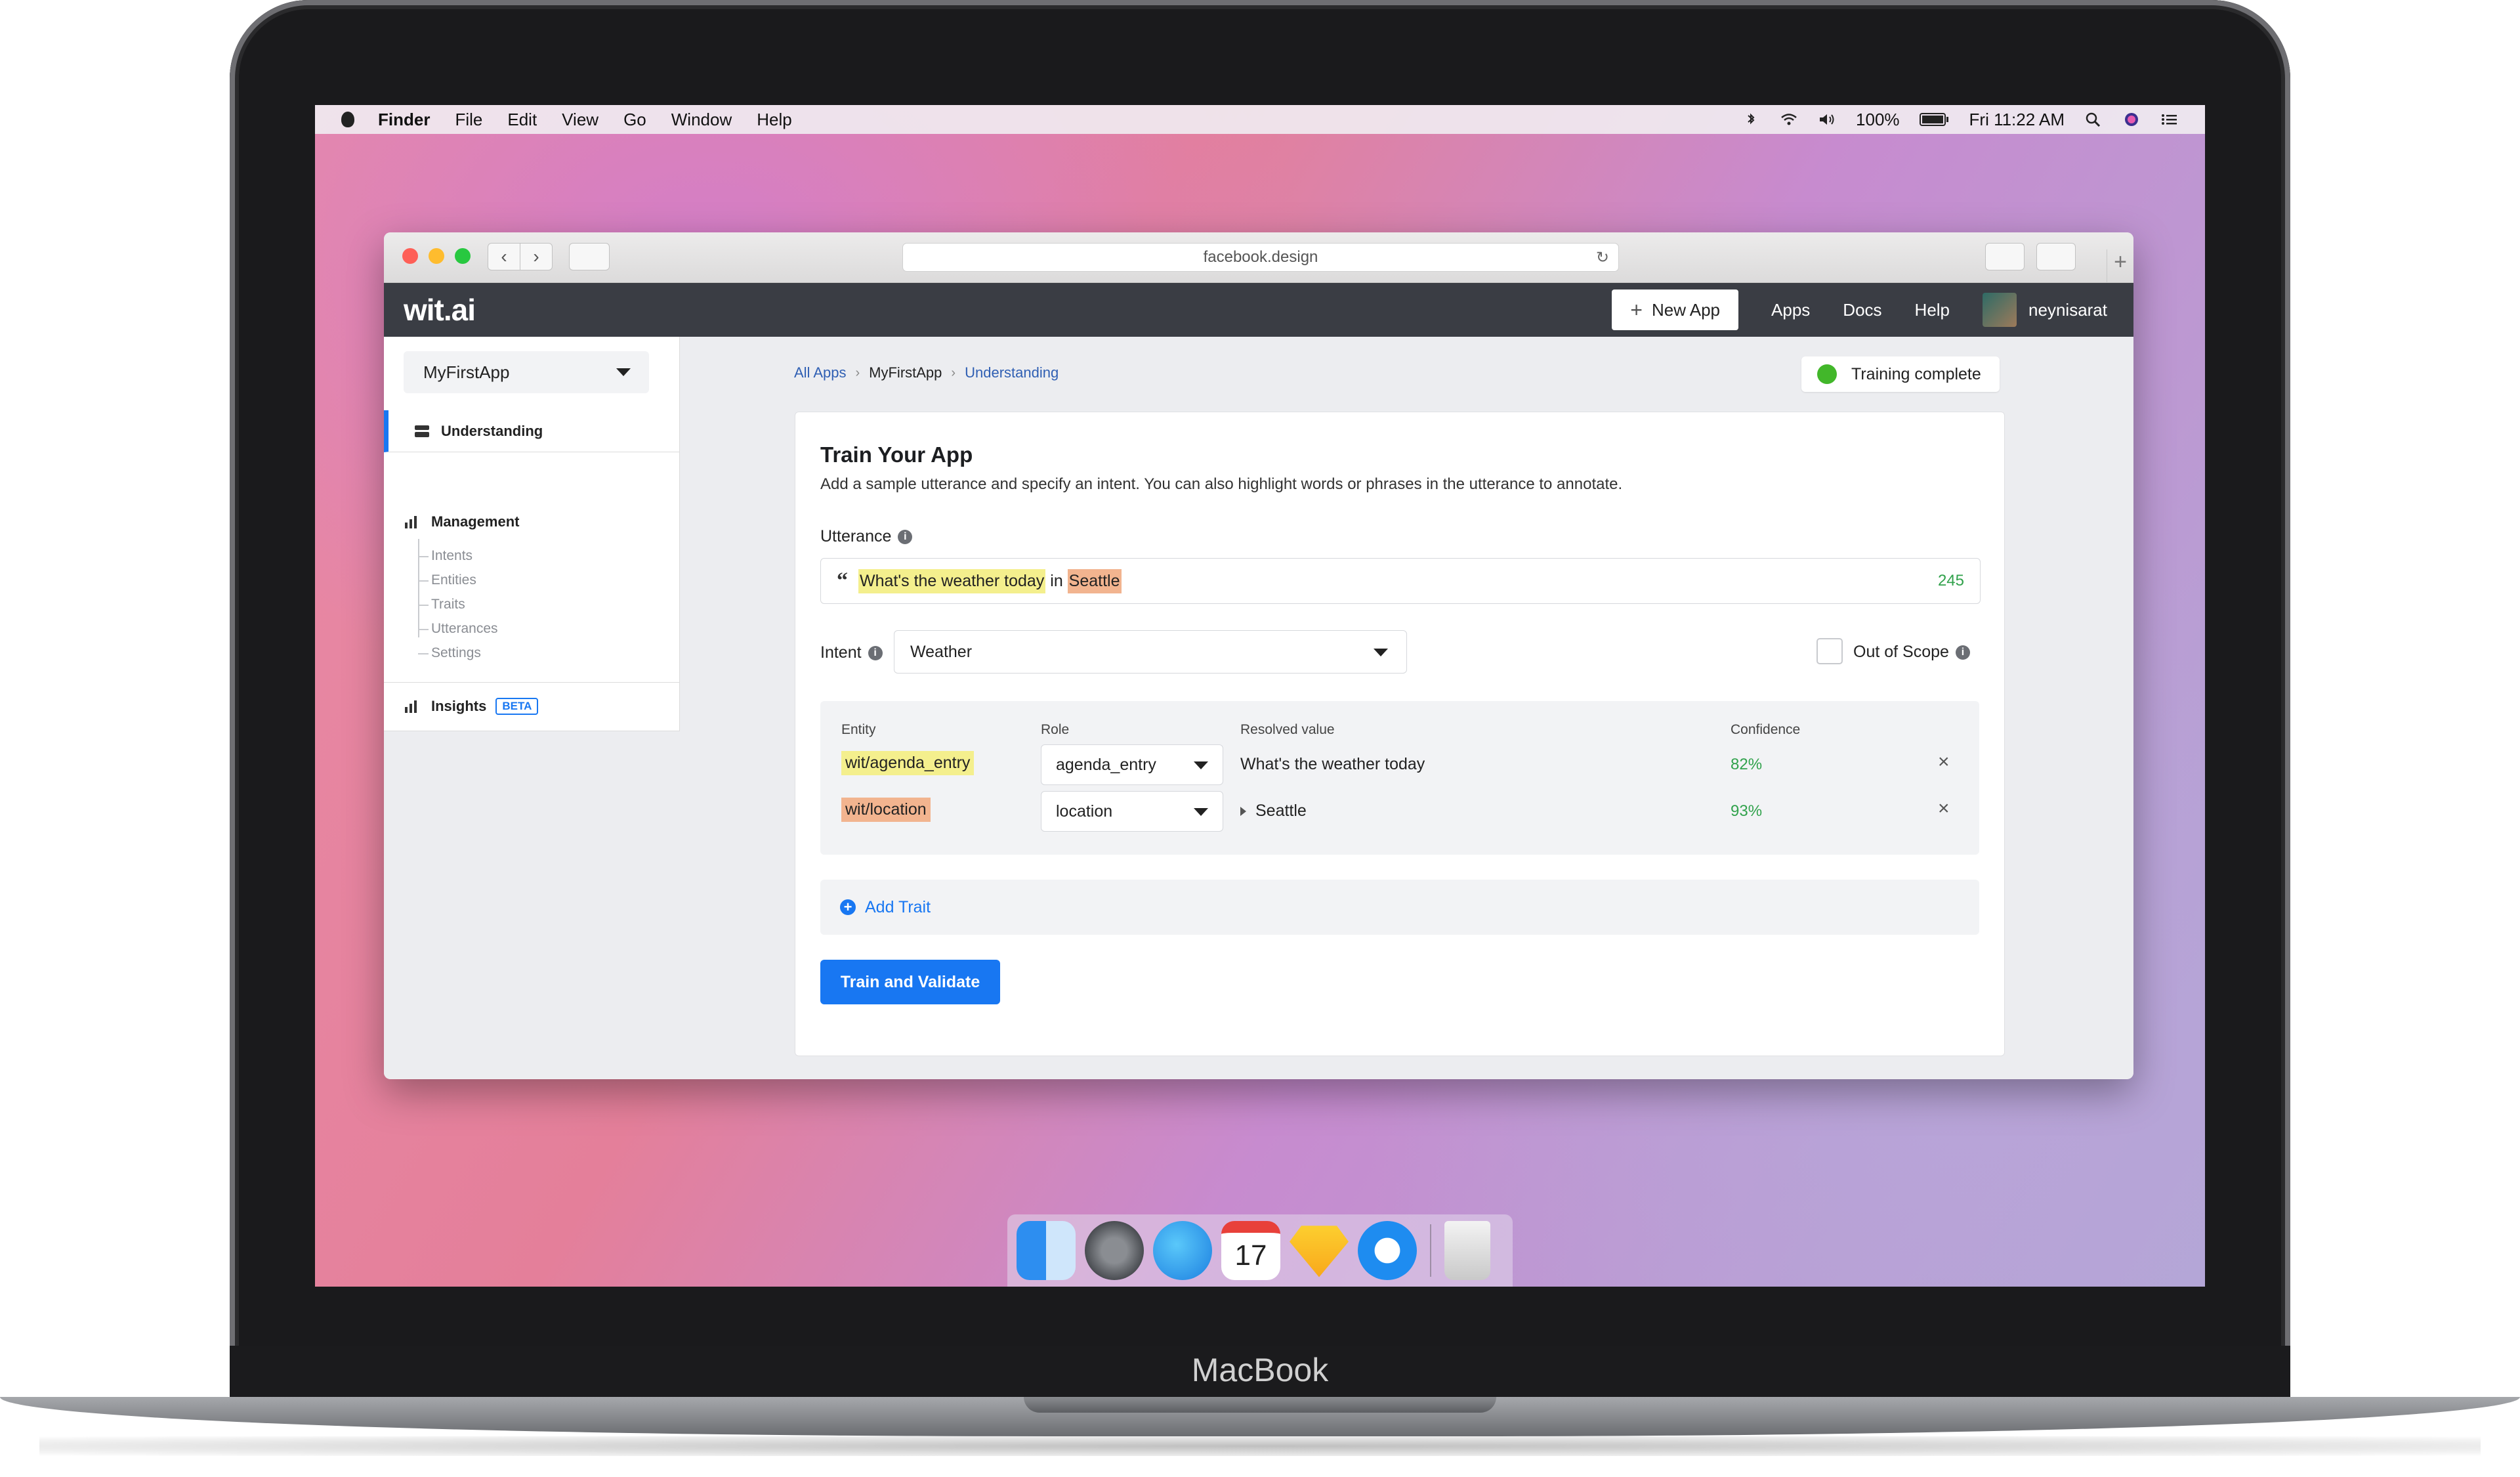 The height and width of the screenshot is (1477, 2520). I want to click on resolved-value: What's the weather today, so click(1332, 764).